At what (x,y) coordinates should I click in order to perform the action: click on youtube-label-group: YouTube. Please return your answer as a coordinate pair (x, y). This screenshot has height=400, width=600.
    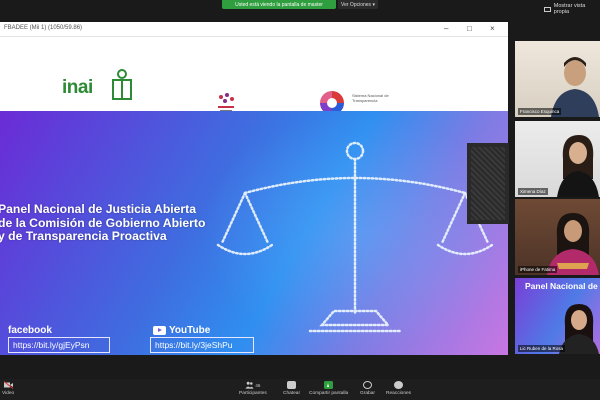
    Looking at the image, I should click on (181, 330).